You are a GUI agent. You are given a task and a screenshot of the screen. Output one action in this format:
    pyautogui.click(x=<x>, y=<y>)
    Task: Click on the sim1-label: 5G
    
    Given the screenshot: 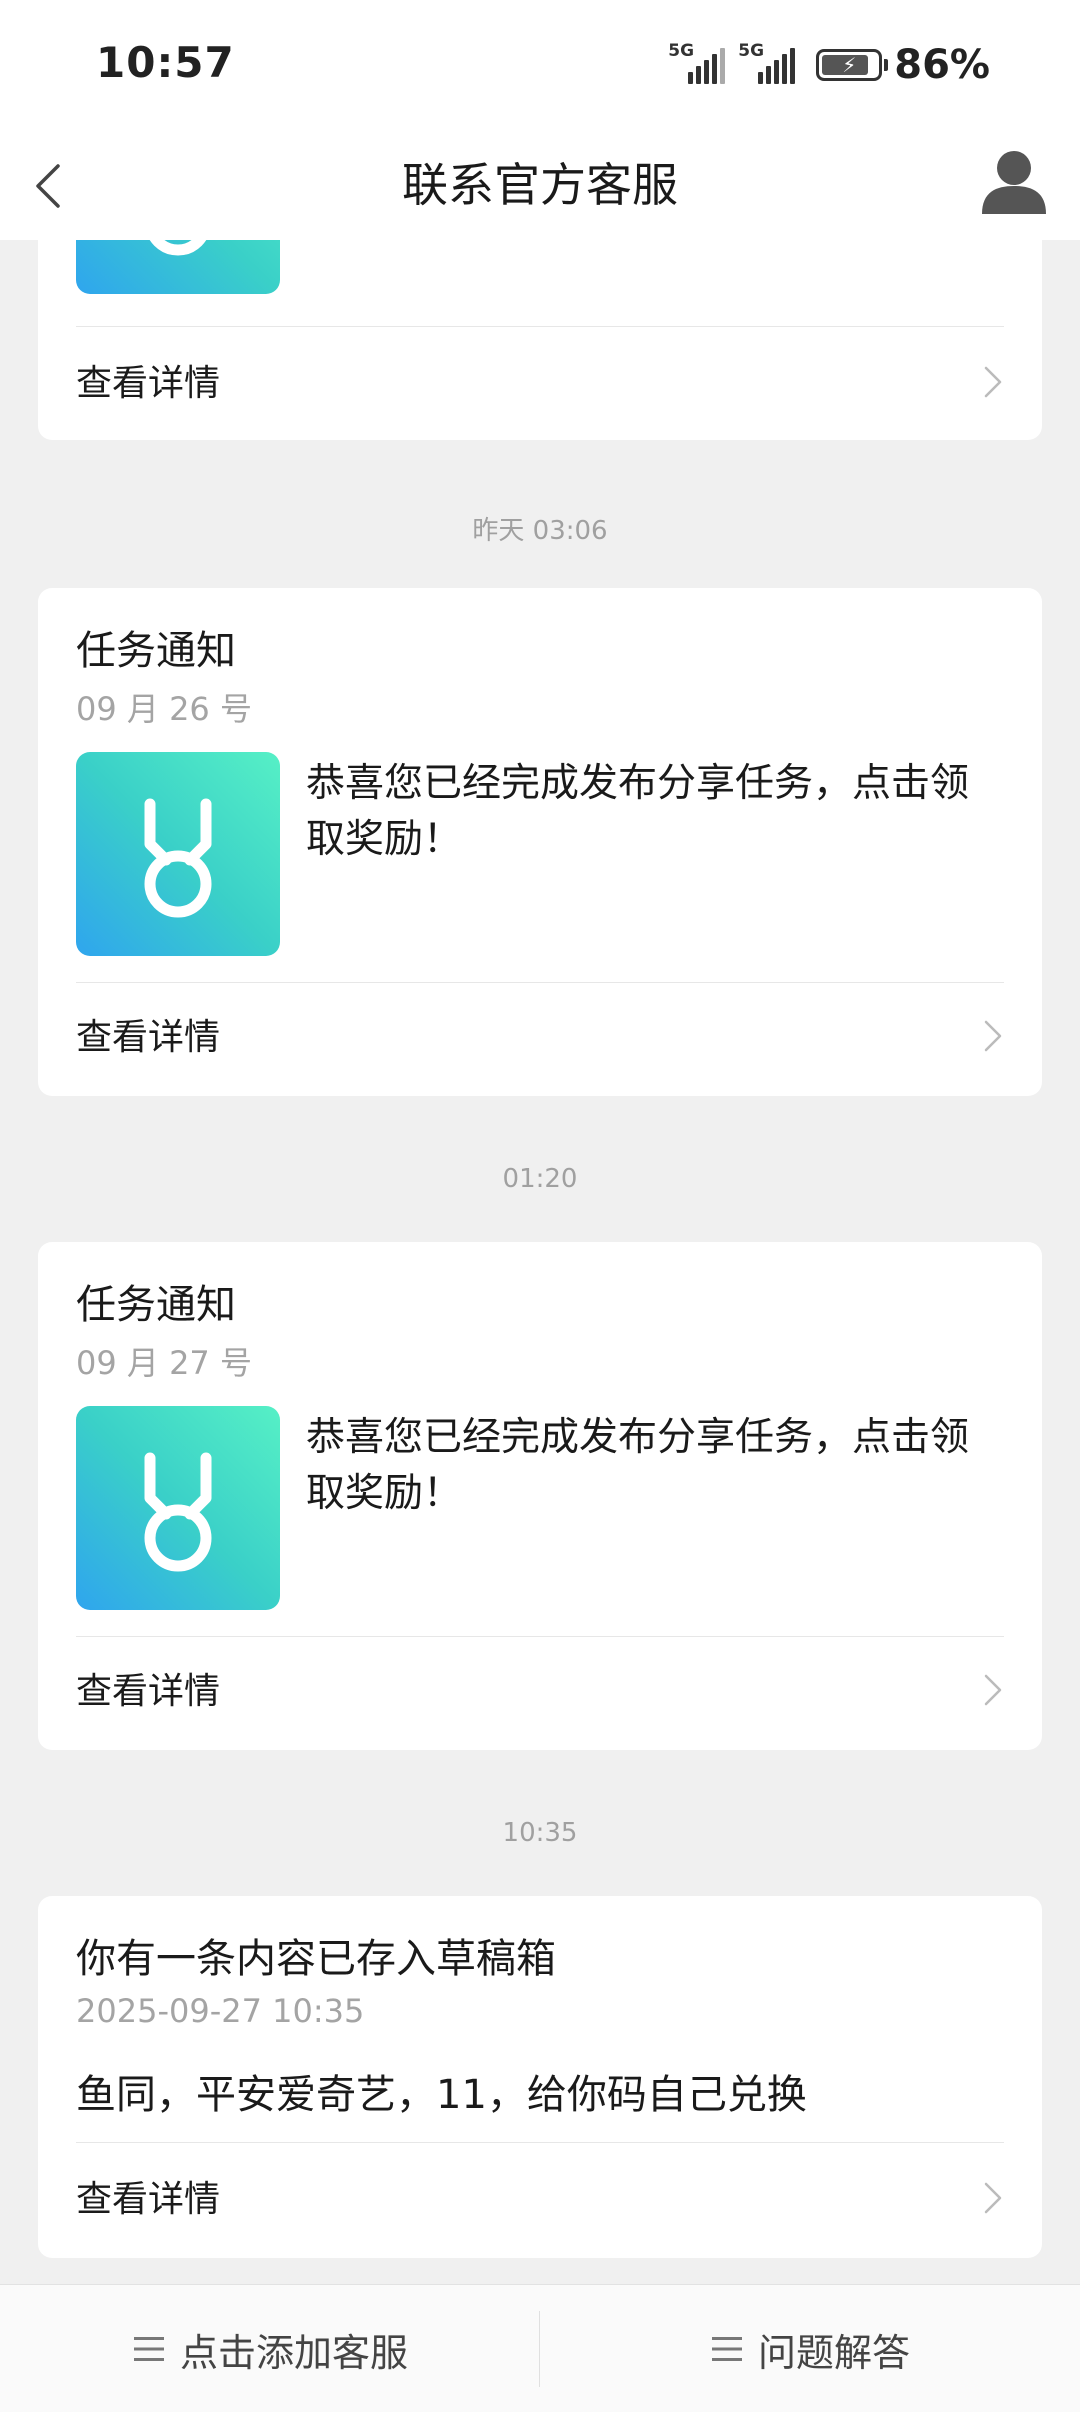 What is the action you would take?
    pyautogui.click(x=681, y=51)
    